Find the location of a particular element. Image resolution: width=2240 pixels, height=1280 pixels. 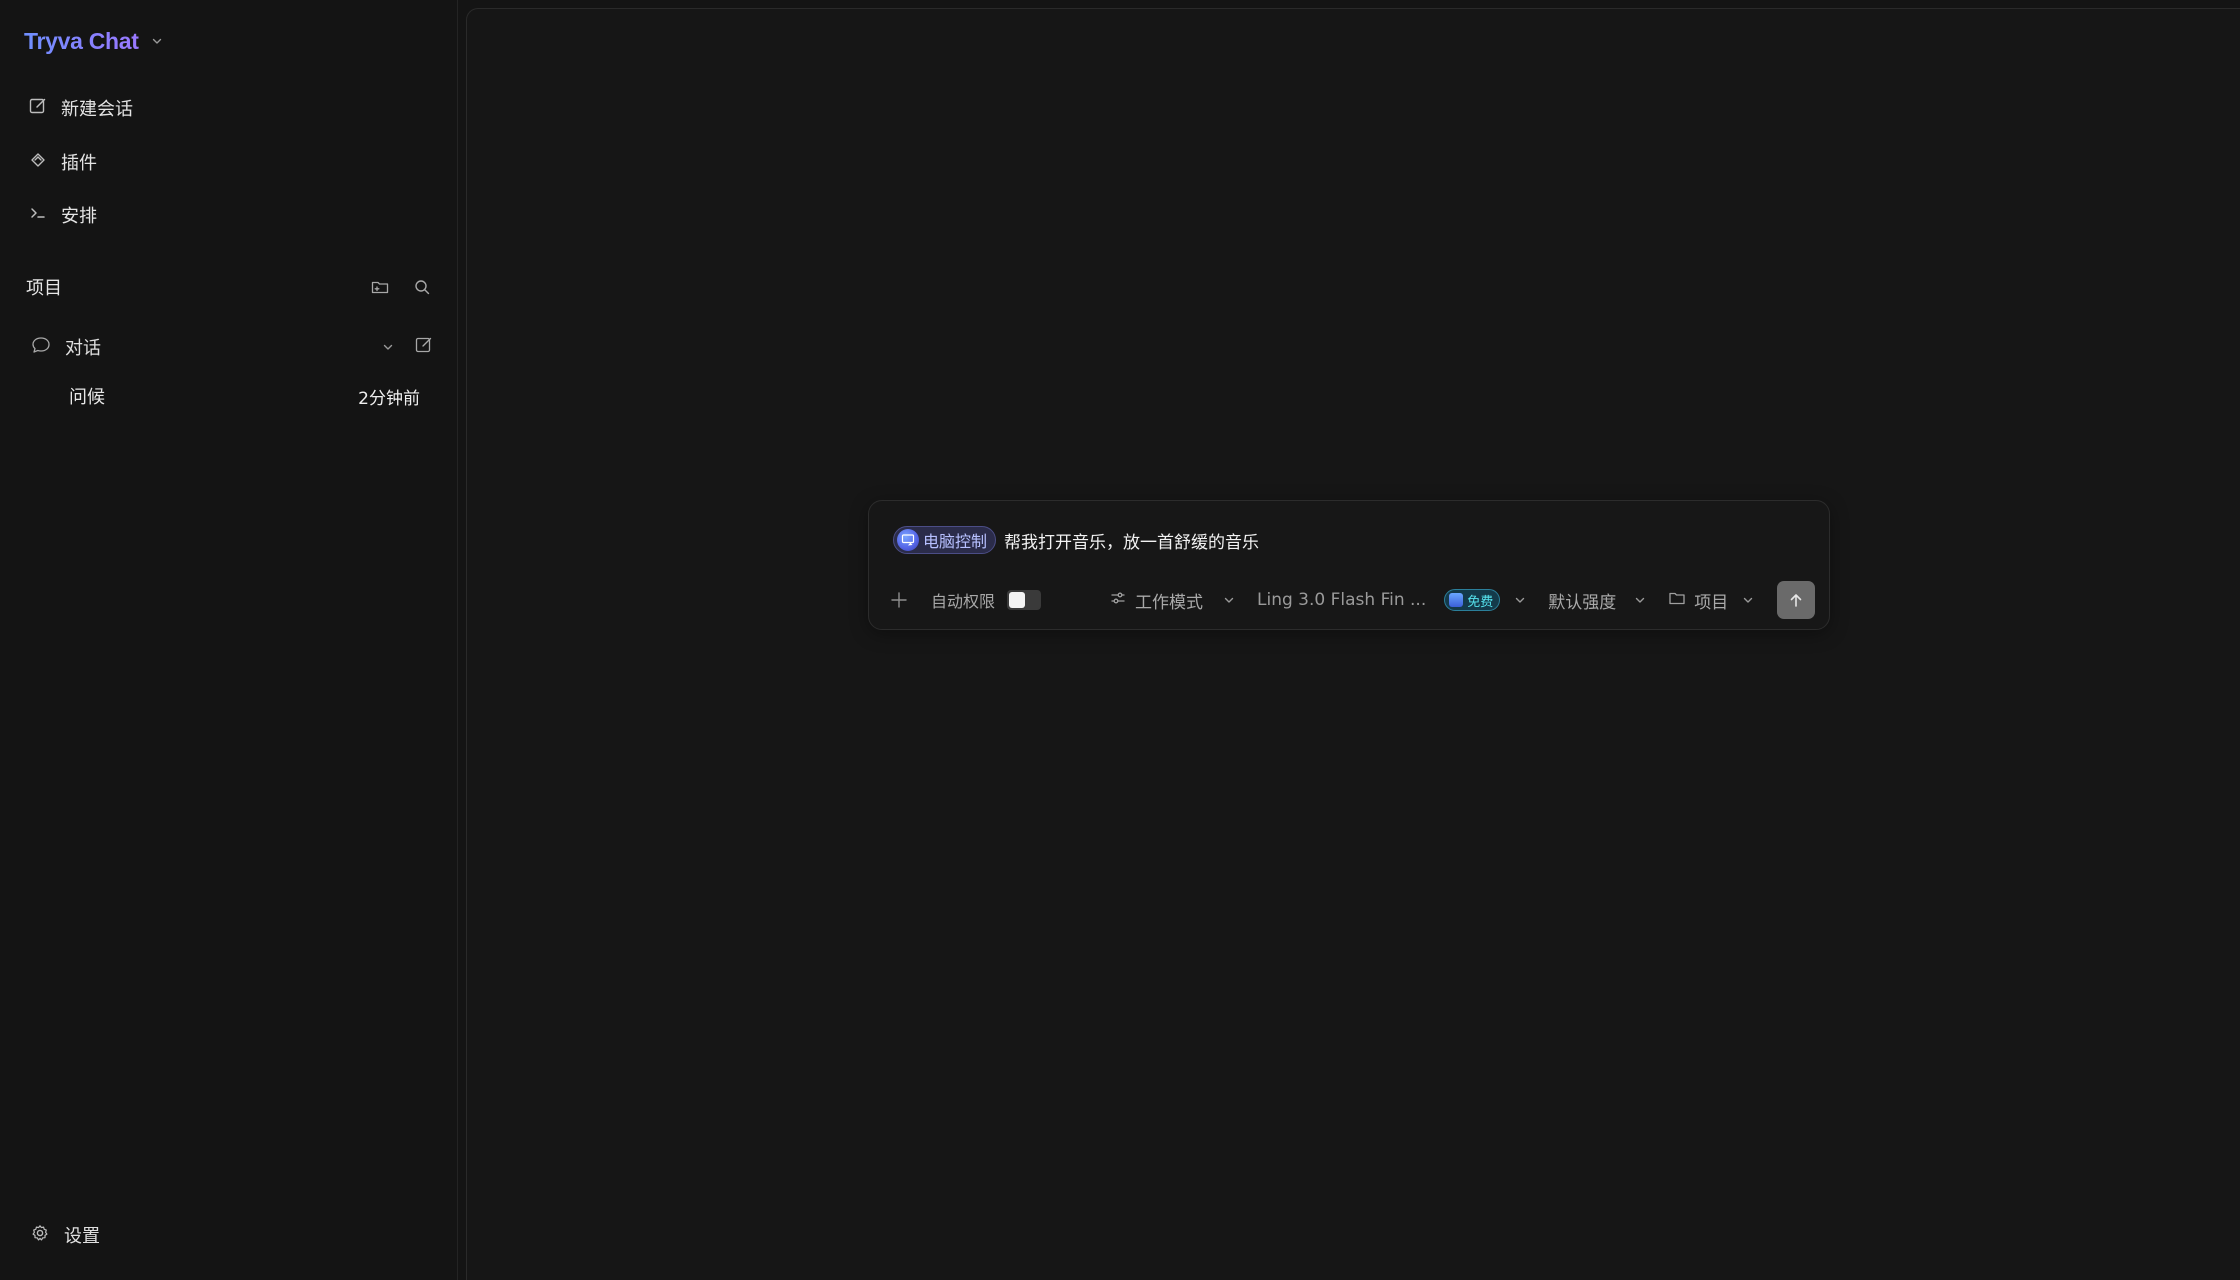

free-icon is located at coordinates (1456, 600).